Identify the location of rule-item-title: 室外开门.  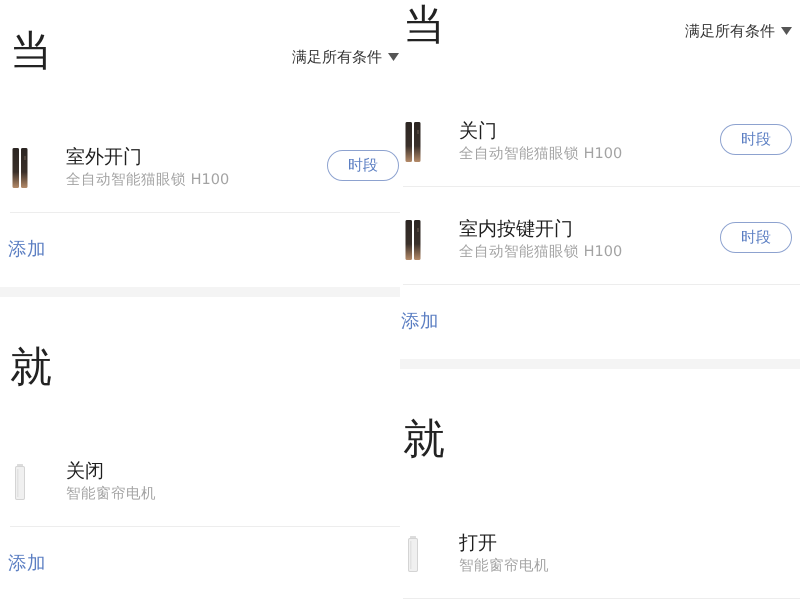
(104, 157).